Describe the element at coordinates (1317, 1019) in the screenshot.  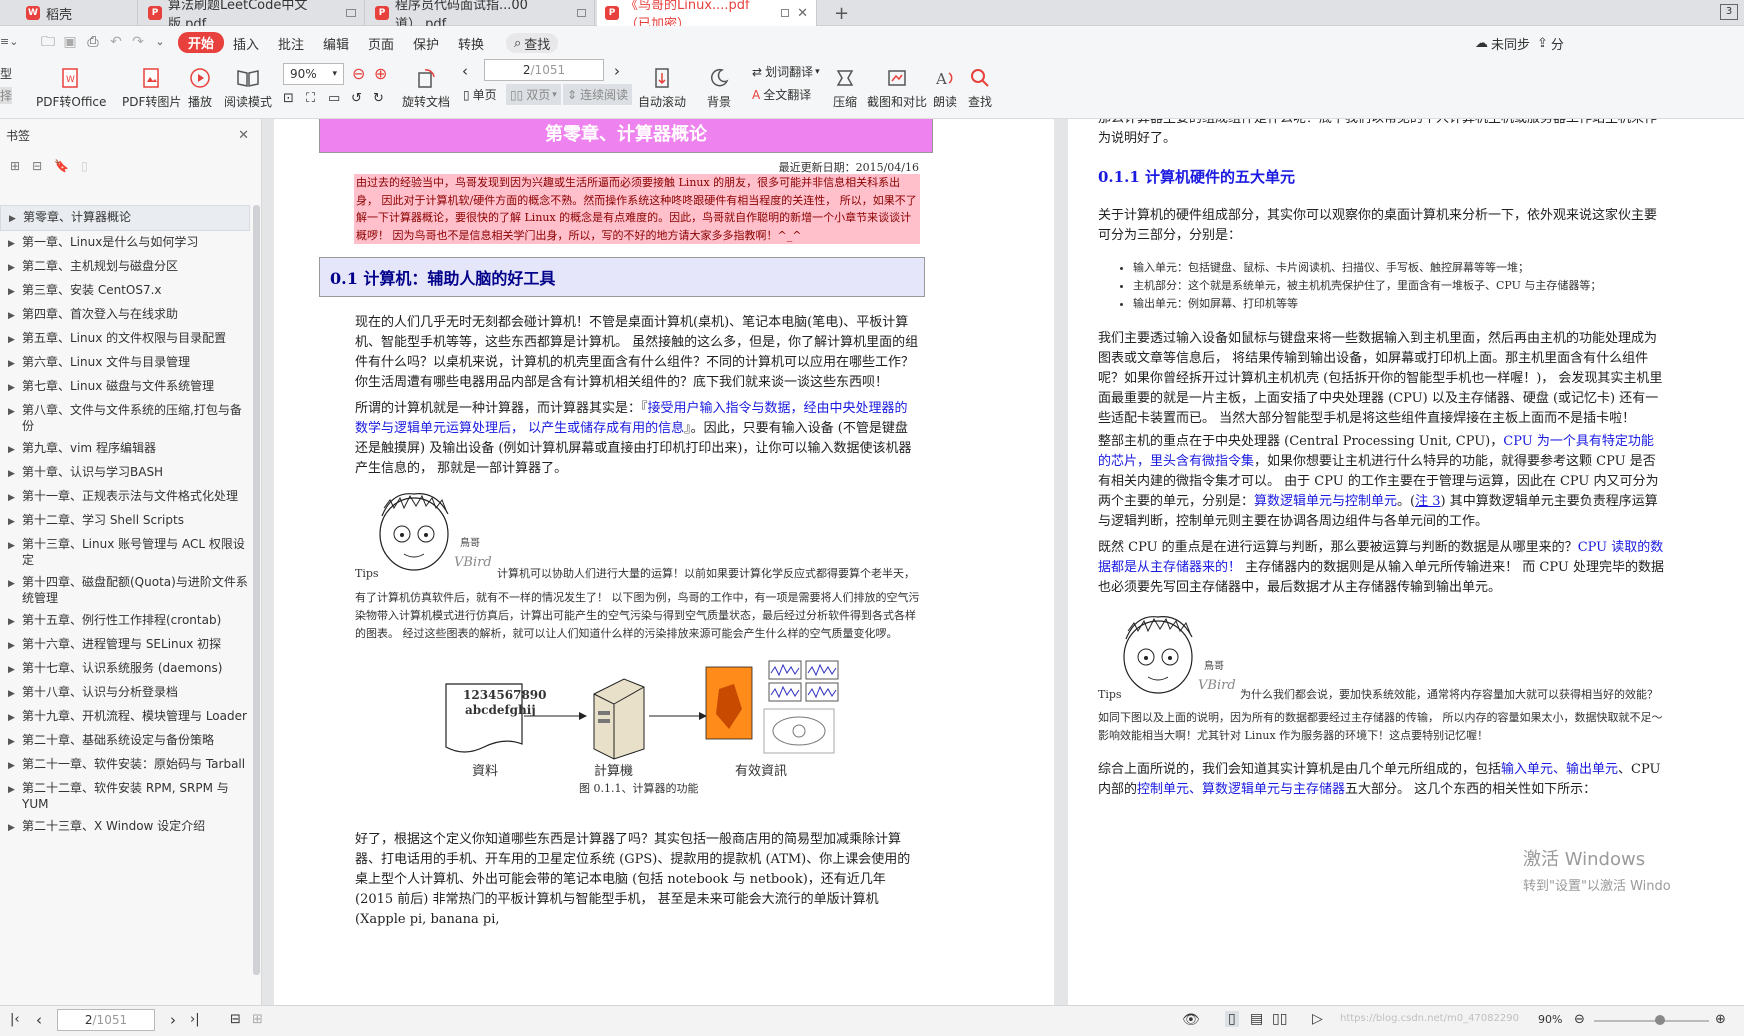
I see `play-icon: ▷` at that location.